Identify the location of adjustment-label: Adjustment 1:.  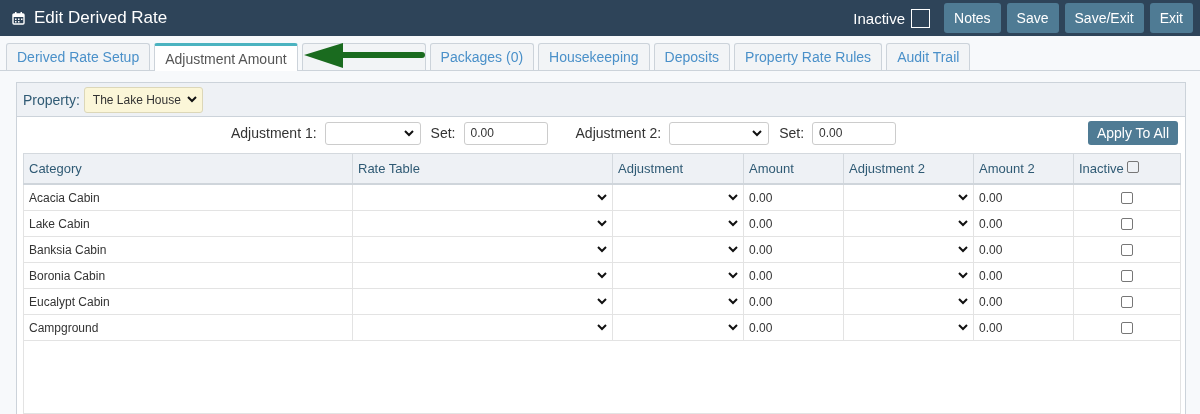
(274, 133).